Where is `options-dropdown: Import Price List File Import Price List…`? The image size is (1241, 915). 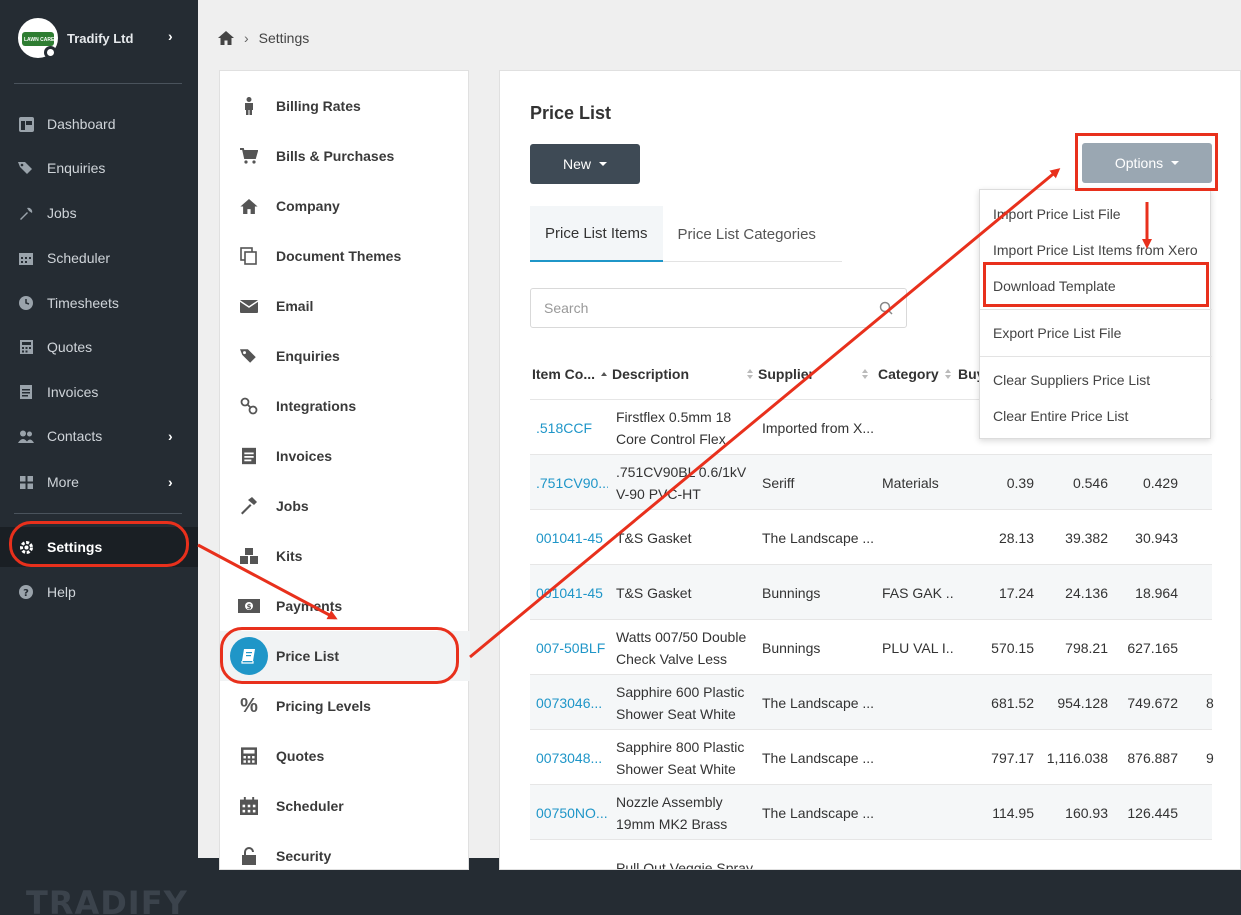
options-dropdown: Import Price List File Import Price List… is located at coordinates (1095, 314).